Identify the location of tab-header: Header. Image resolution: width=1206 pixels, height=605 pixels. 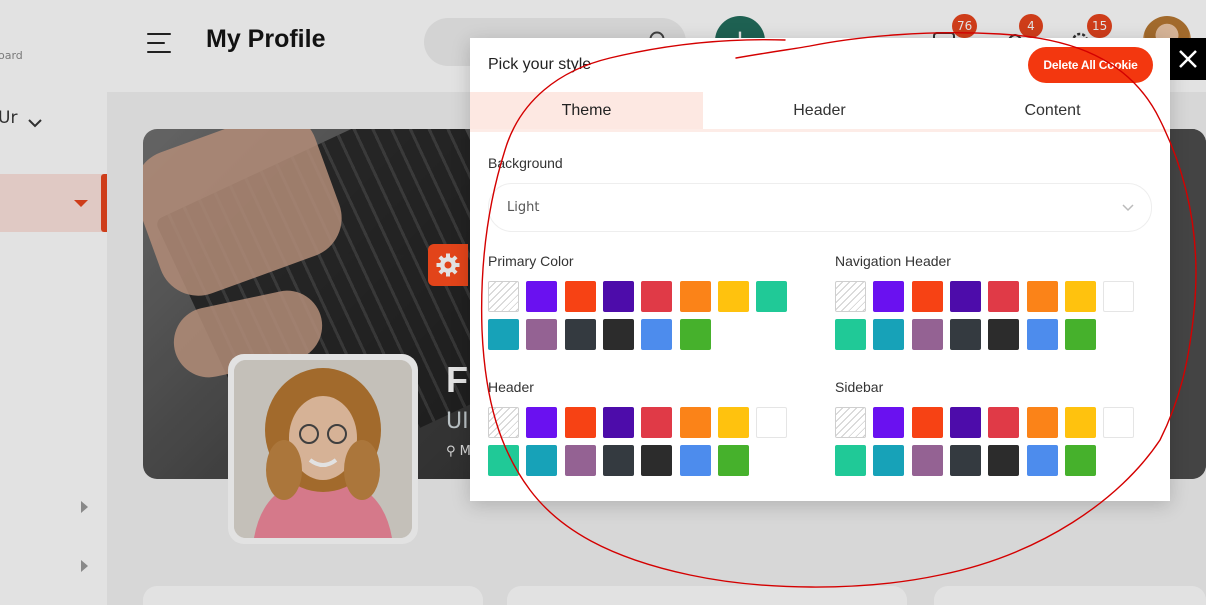
(819, 110).